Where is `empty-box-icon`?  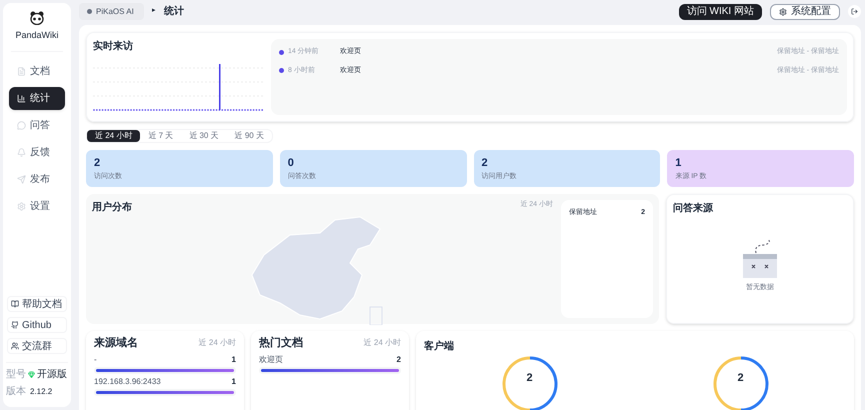 empty-box-icon is located at coordinates (760, 259).